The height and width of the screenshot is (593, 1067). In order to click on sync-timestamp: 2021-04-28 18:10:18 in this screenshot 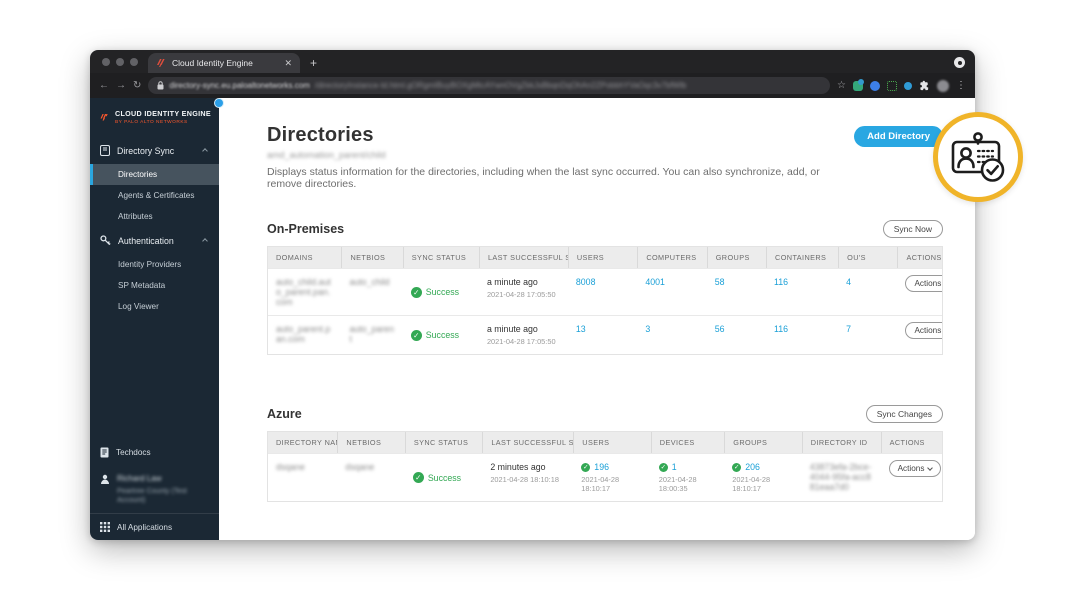, I will do `click(524, 479)`.